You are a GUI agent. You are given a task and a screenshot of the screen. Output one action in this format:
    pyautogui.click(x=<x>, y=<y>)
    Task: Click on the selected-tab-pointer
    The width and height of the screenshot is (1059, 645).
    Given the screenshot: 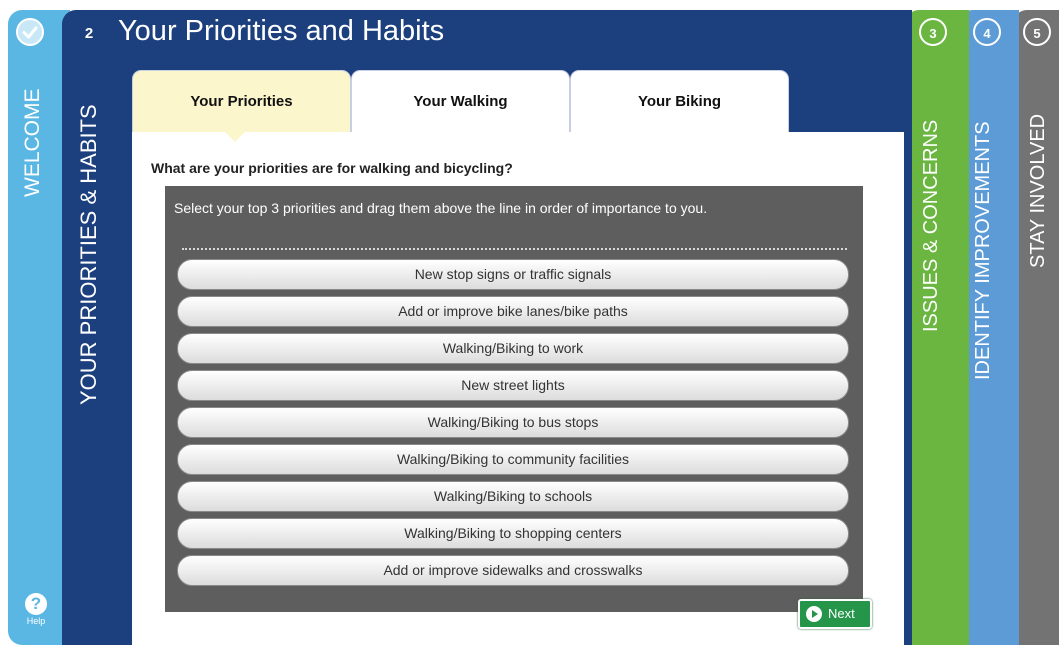 What is the action you would take?
    pyautogui.click(x=235, y=137)
    